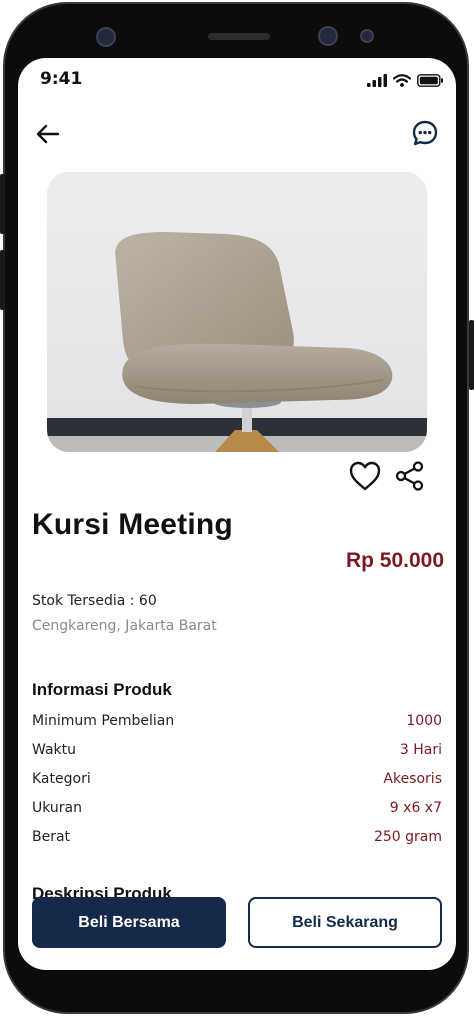 The image size is (474, 1019). I want to click on info-row: Minimum Pembelian 1000, so click(237, 723).